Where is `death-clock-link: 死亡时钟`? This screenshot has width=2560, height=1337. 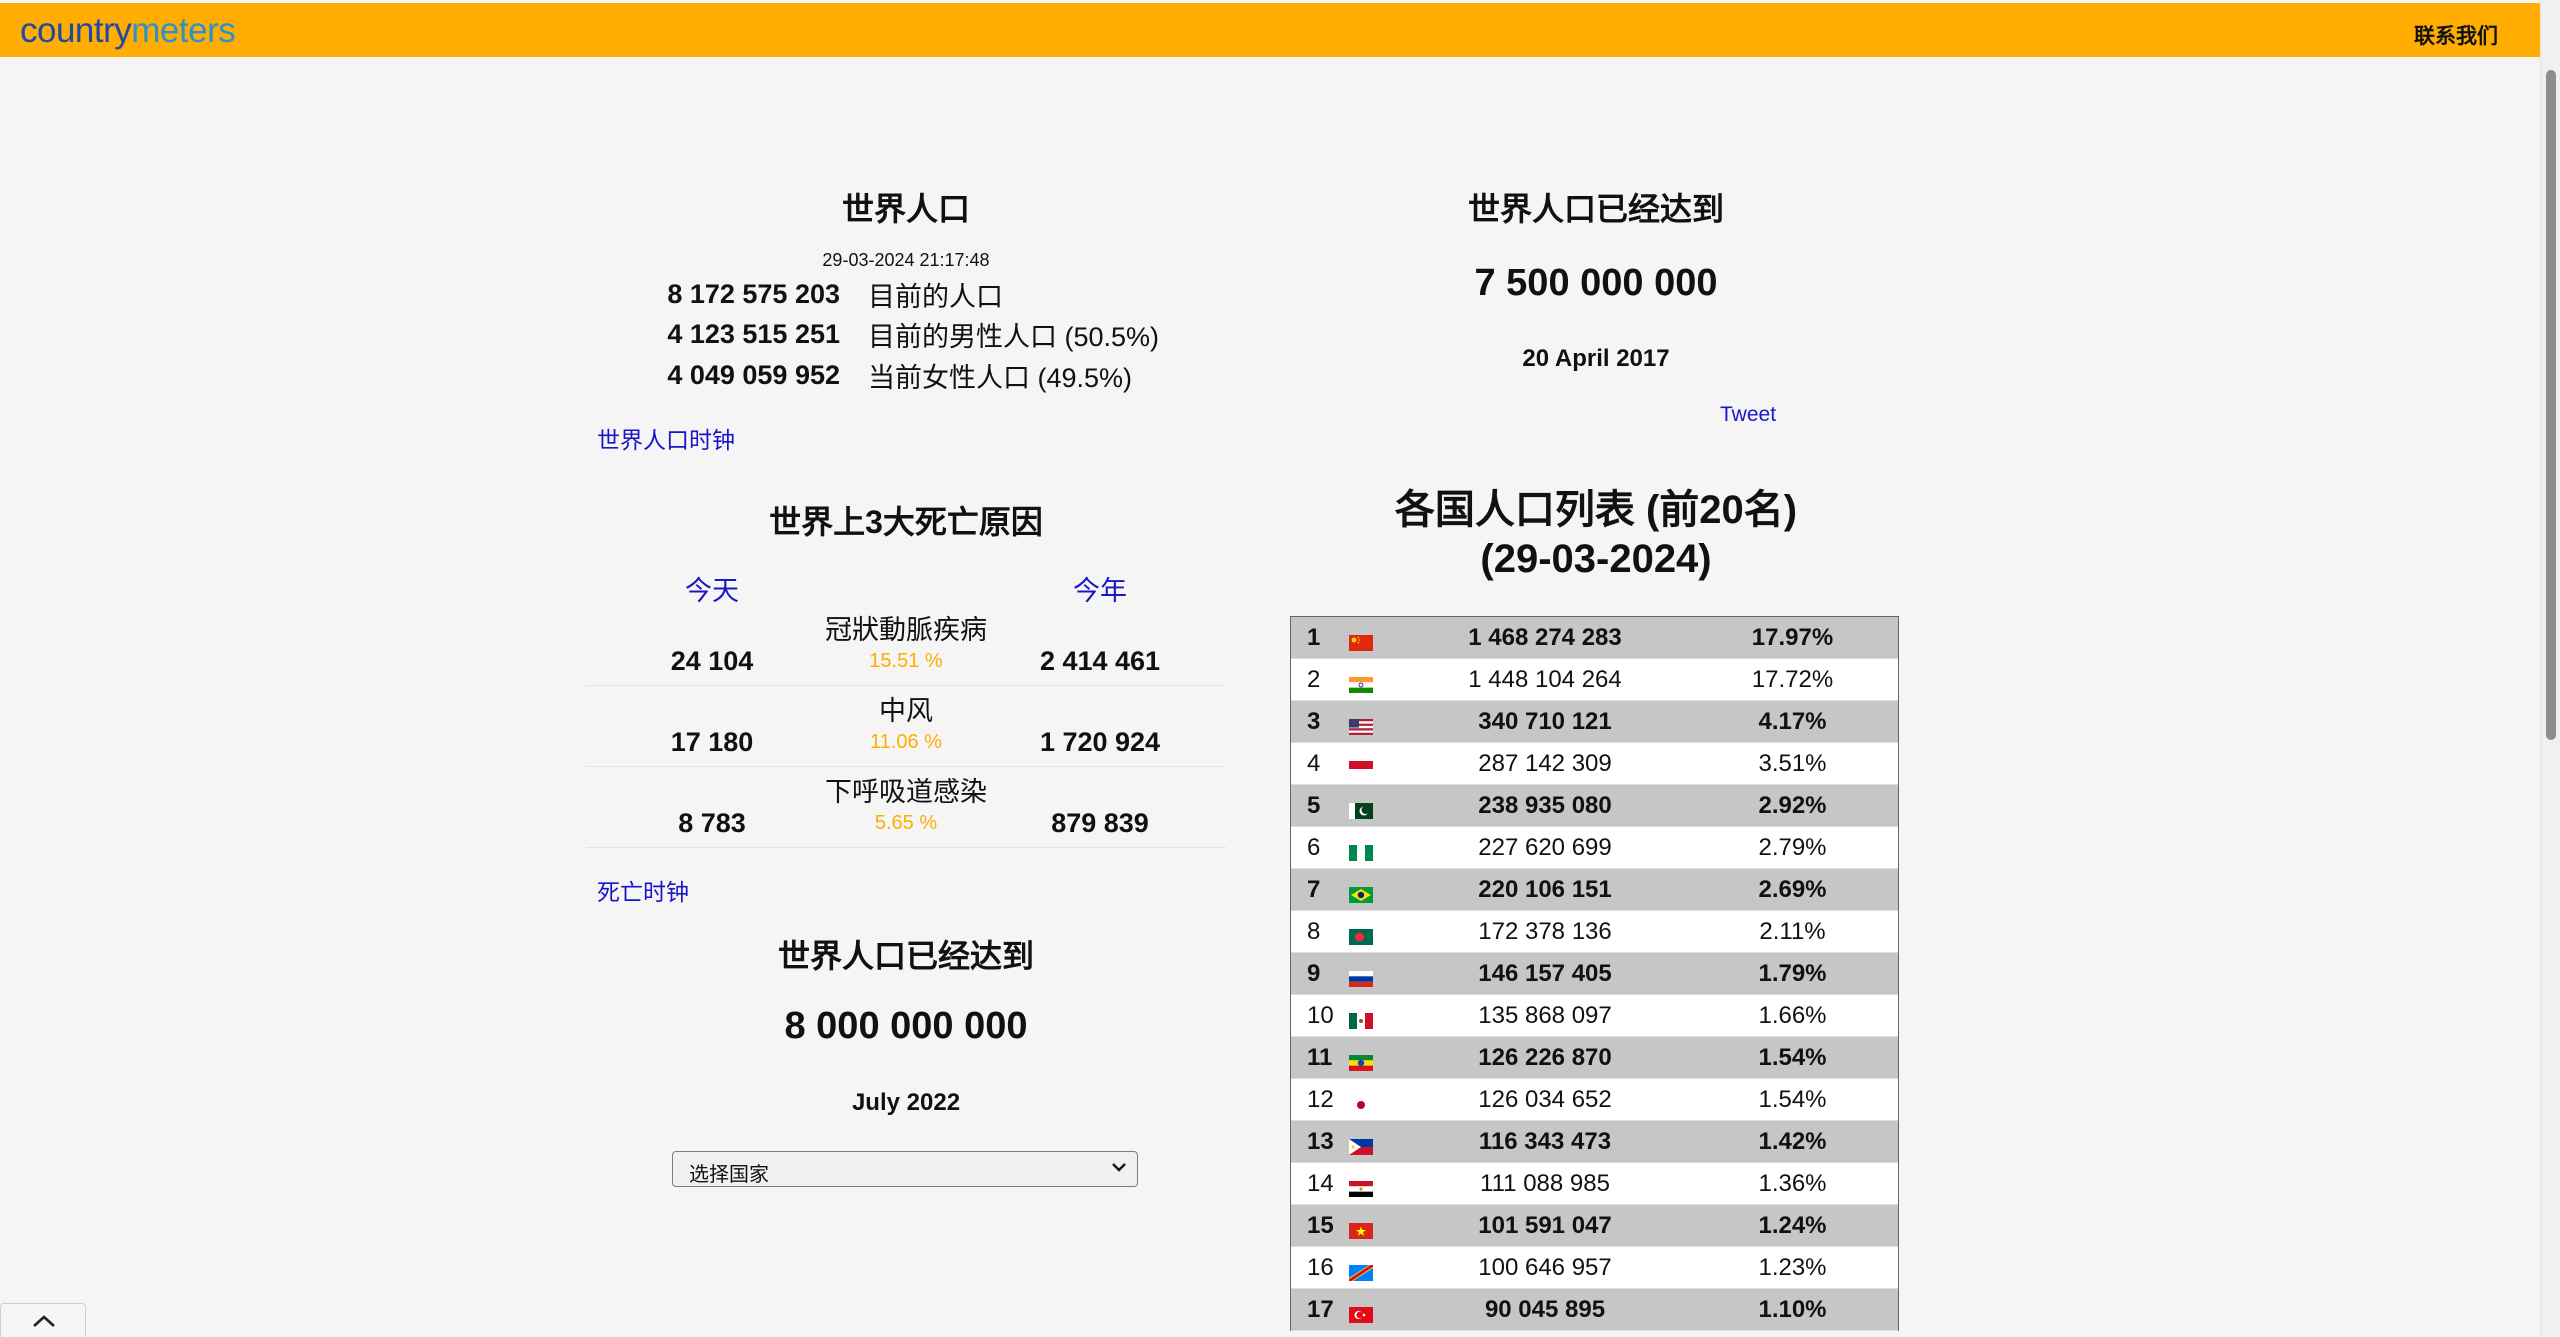
death-clock-link: 死亡时钟 is located at coordinates (643, 890).